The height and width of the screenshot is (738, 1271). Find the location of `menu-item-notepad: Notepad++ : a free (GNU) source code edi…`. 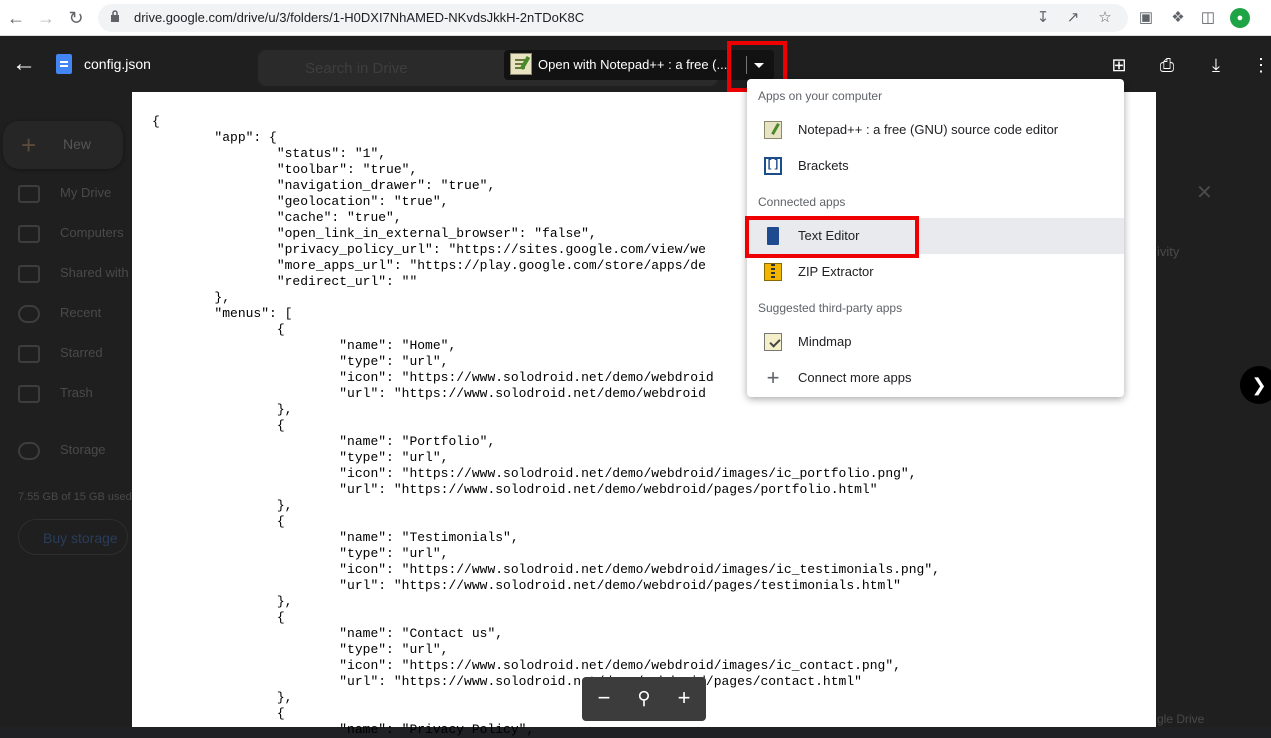

menu-item-notepad: Notepad++ : a free (GNU) source code edi… is located at coordinates (935, 130).